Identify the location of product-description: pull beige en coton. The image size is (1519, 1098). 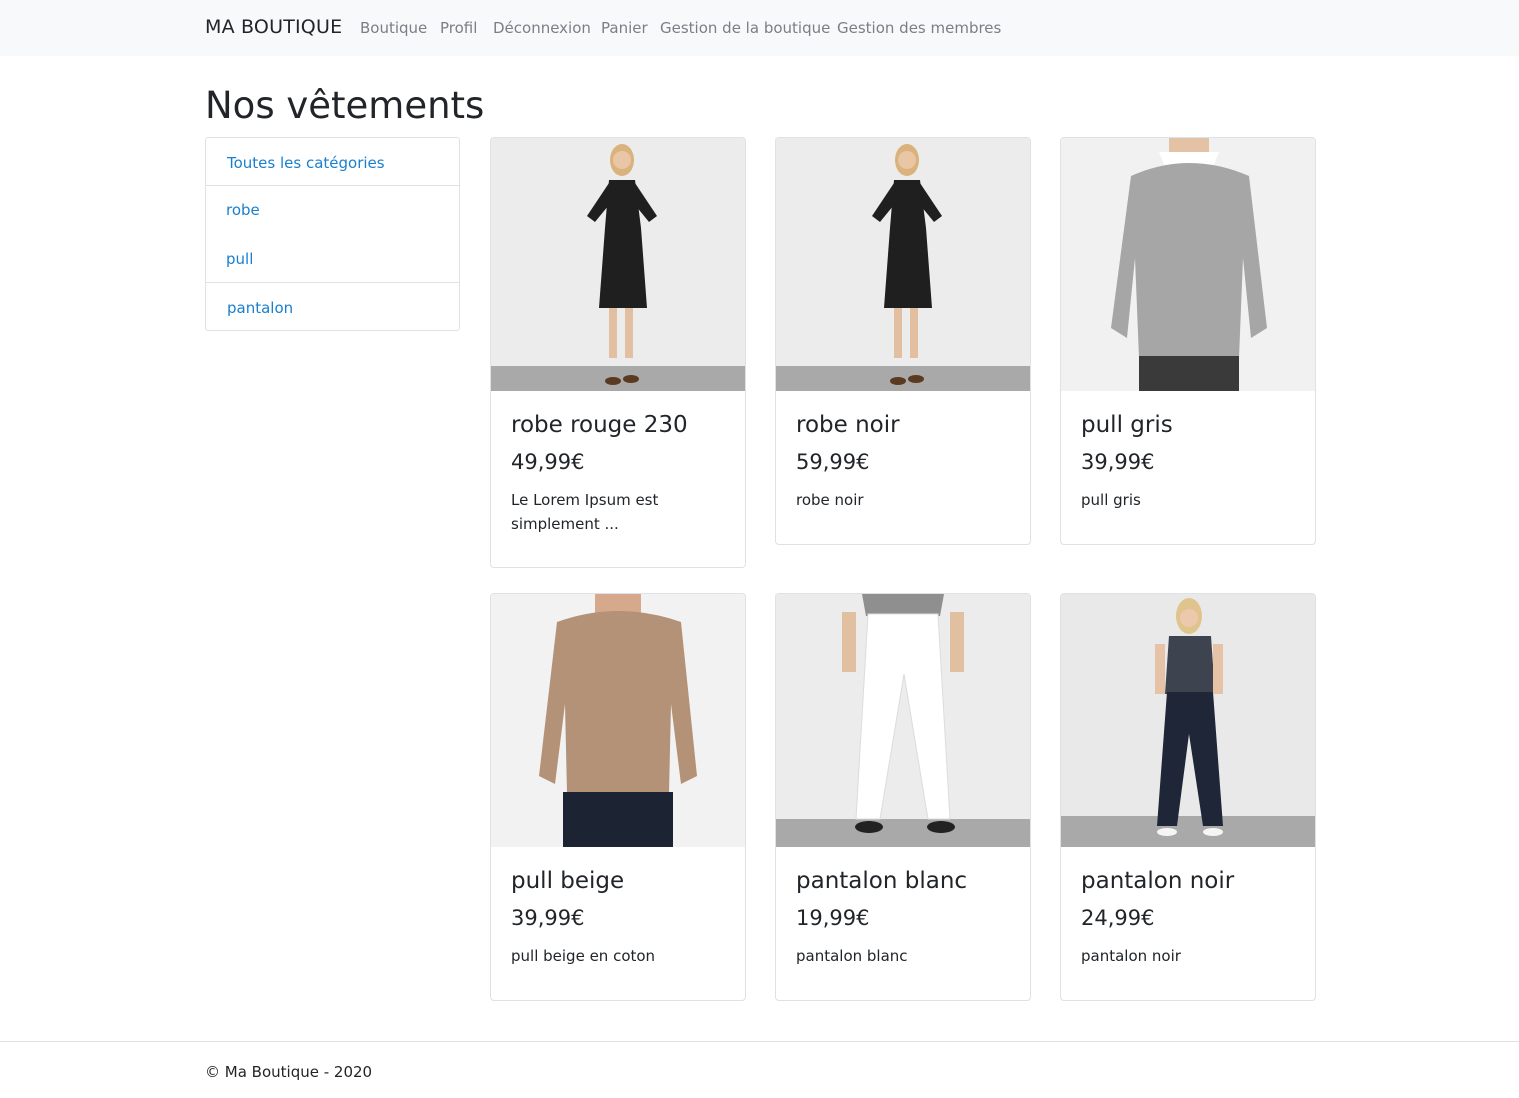
(583, 956).